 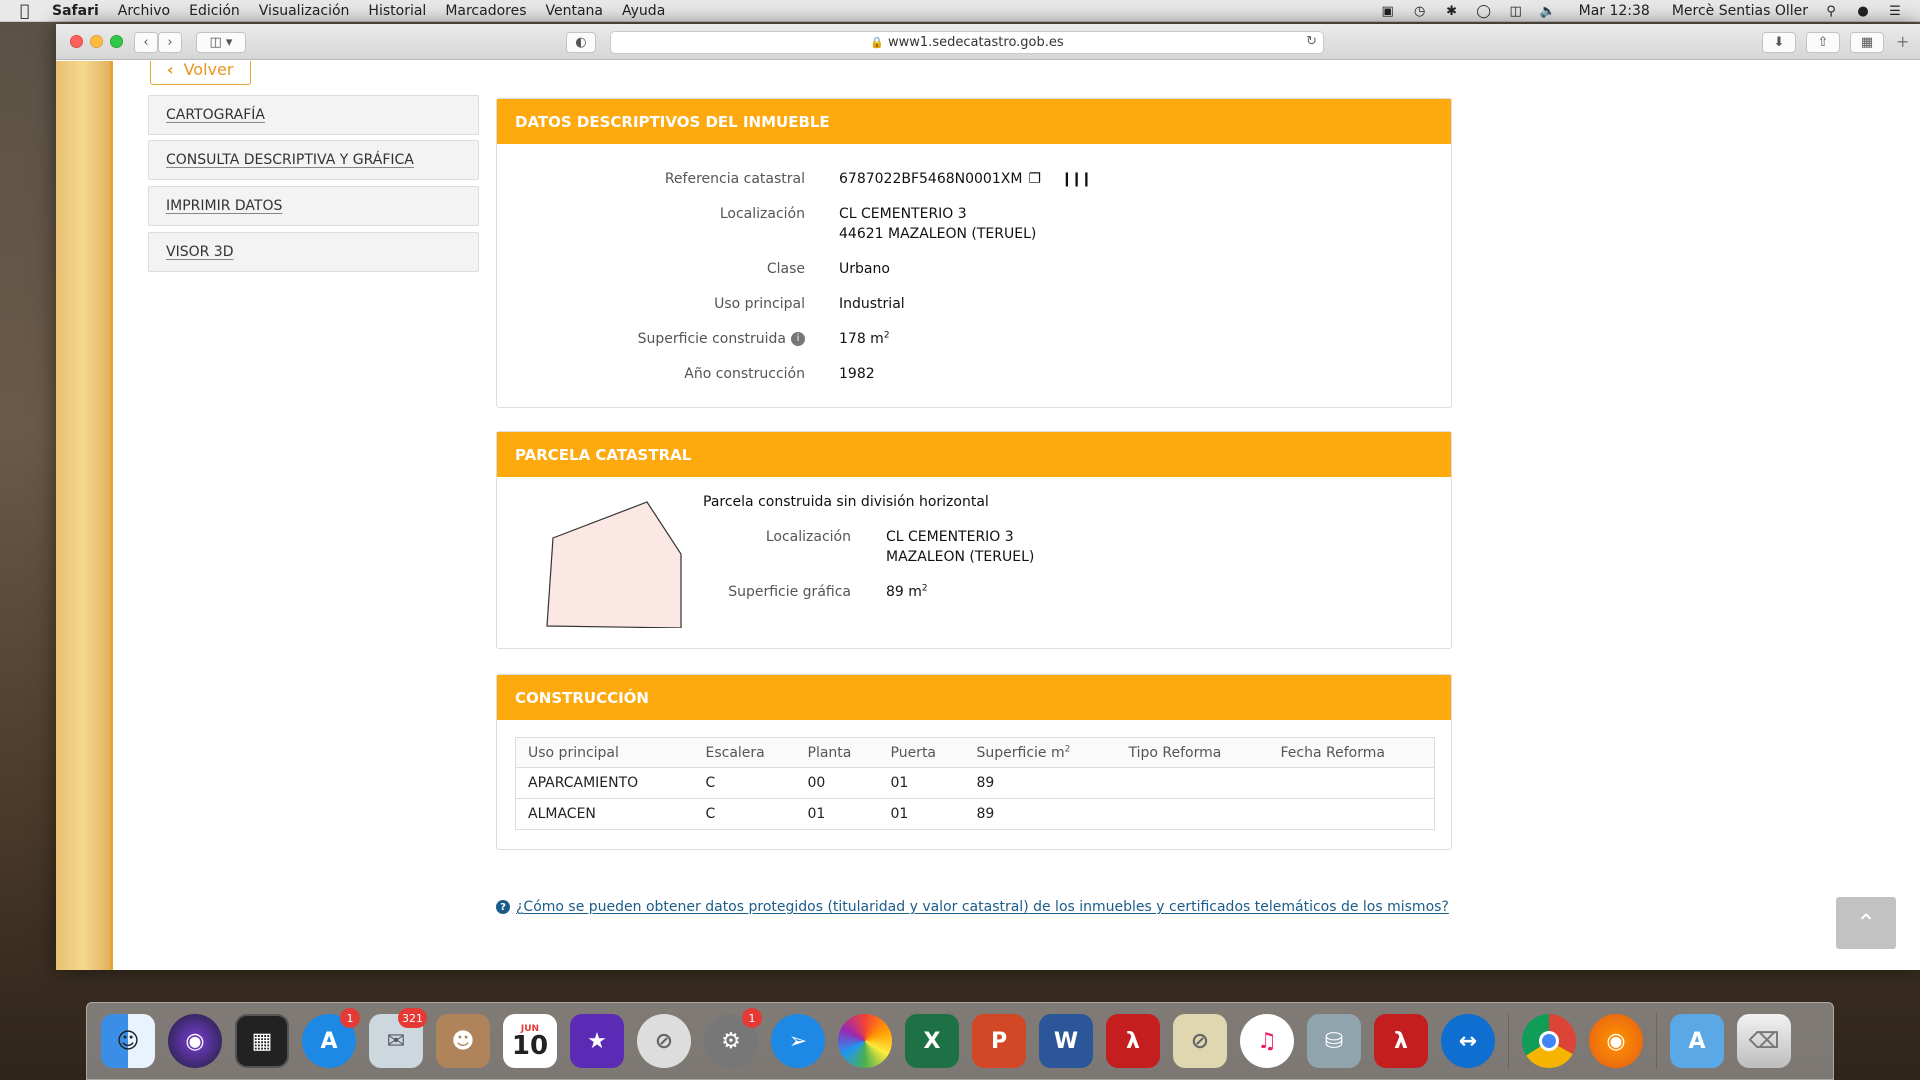 What do you see at coordinates (643, 11) in the screenshot?
I see `menu-ayuda: Ayuda` at bounding box center [643, 11].